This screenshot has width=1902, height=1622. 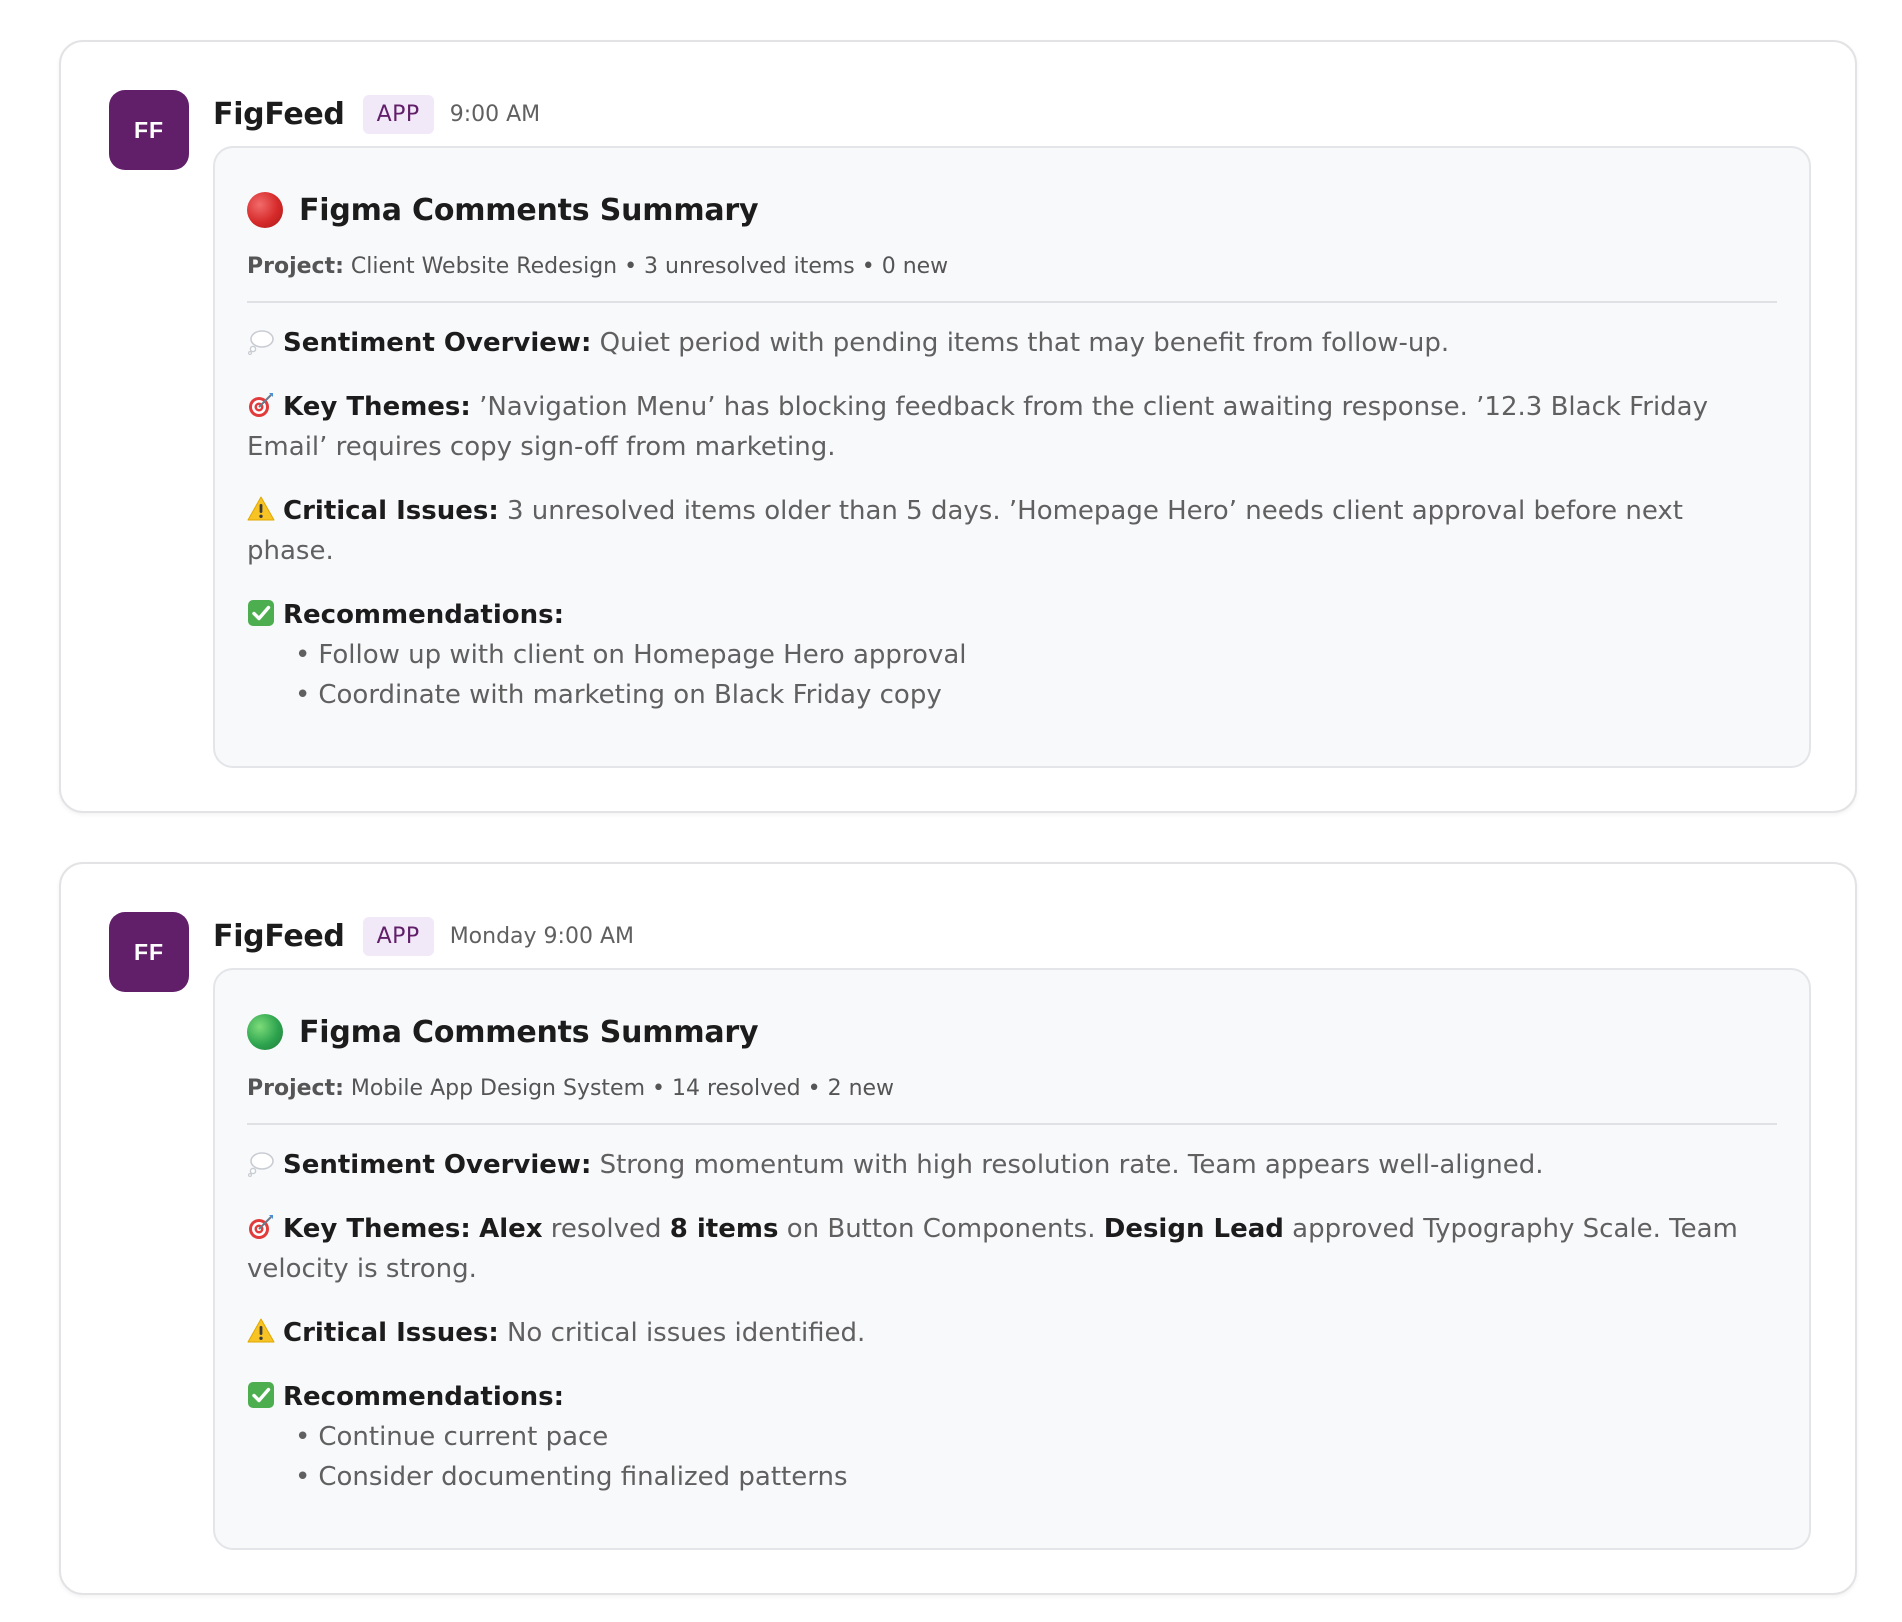 I want to click on message-header: FigFeed APP Monday 9:00 AM, so click(x=423, y=936).